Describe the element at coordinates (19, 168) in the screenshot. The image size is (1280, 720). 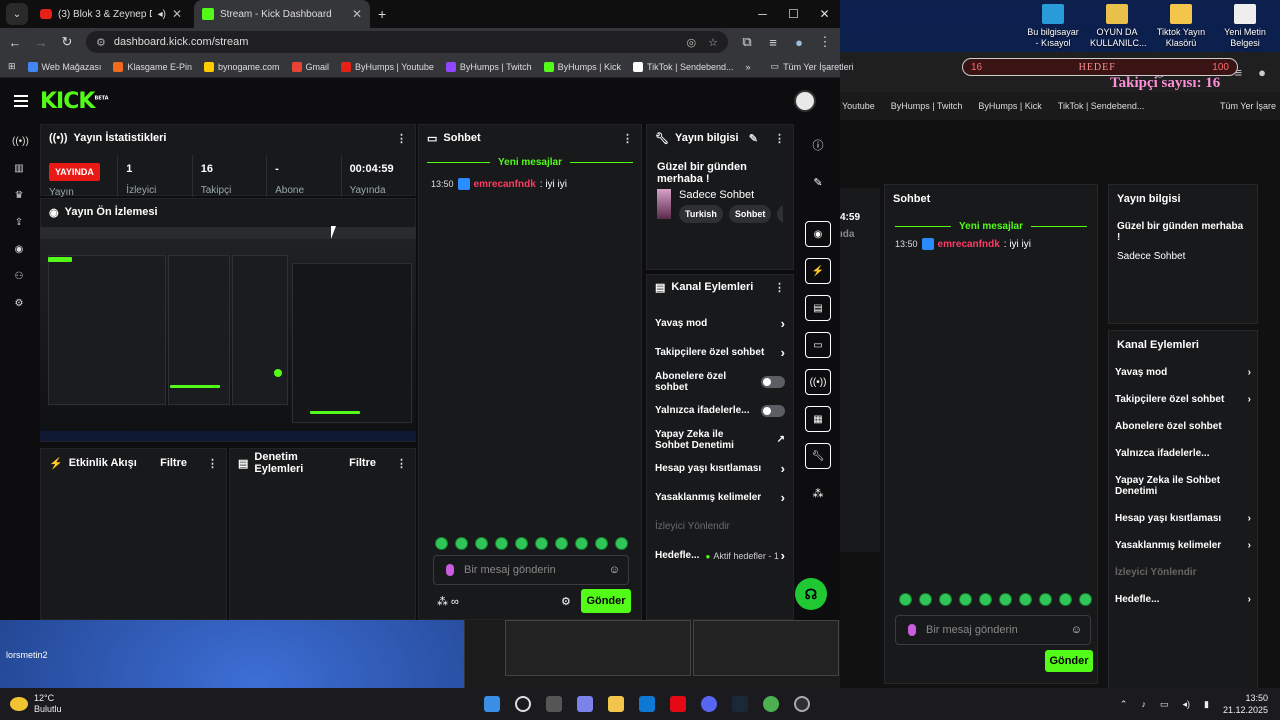
I see `analytics-icon: ▥` at that location.